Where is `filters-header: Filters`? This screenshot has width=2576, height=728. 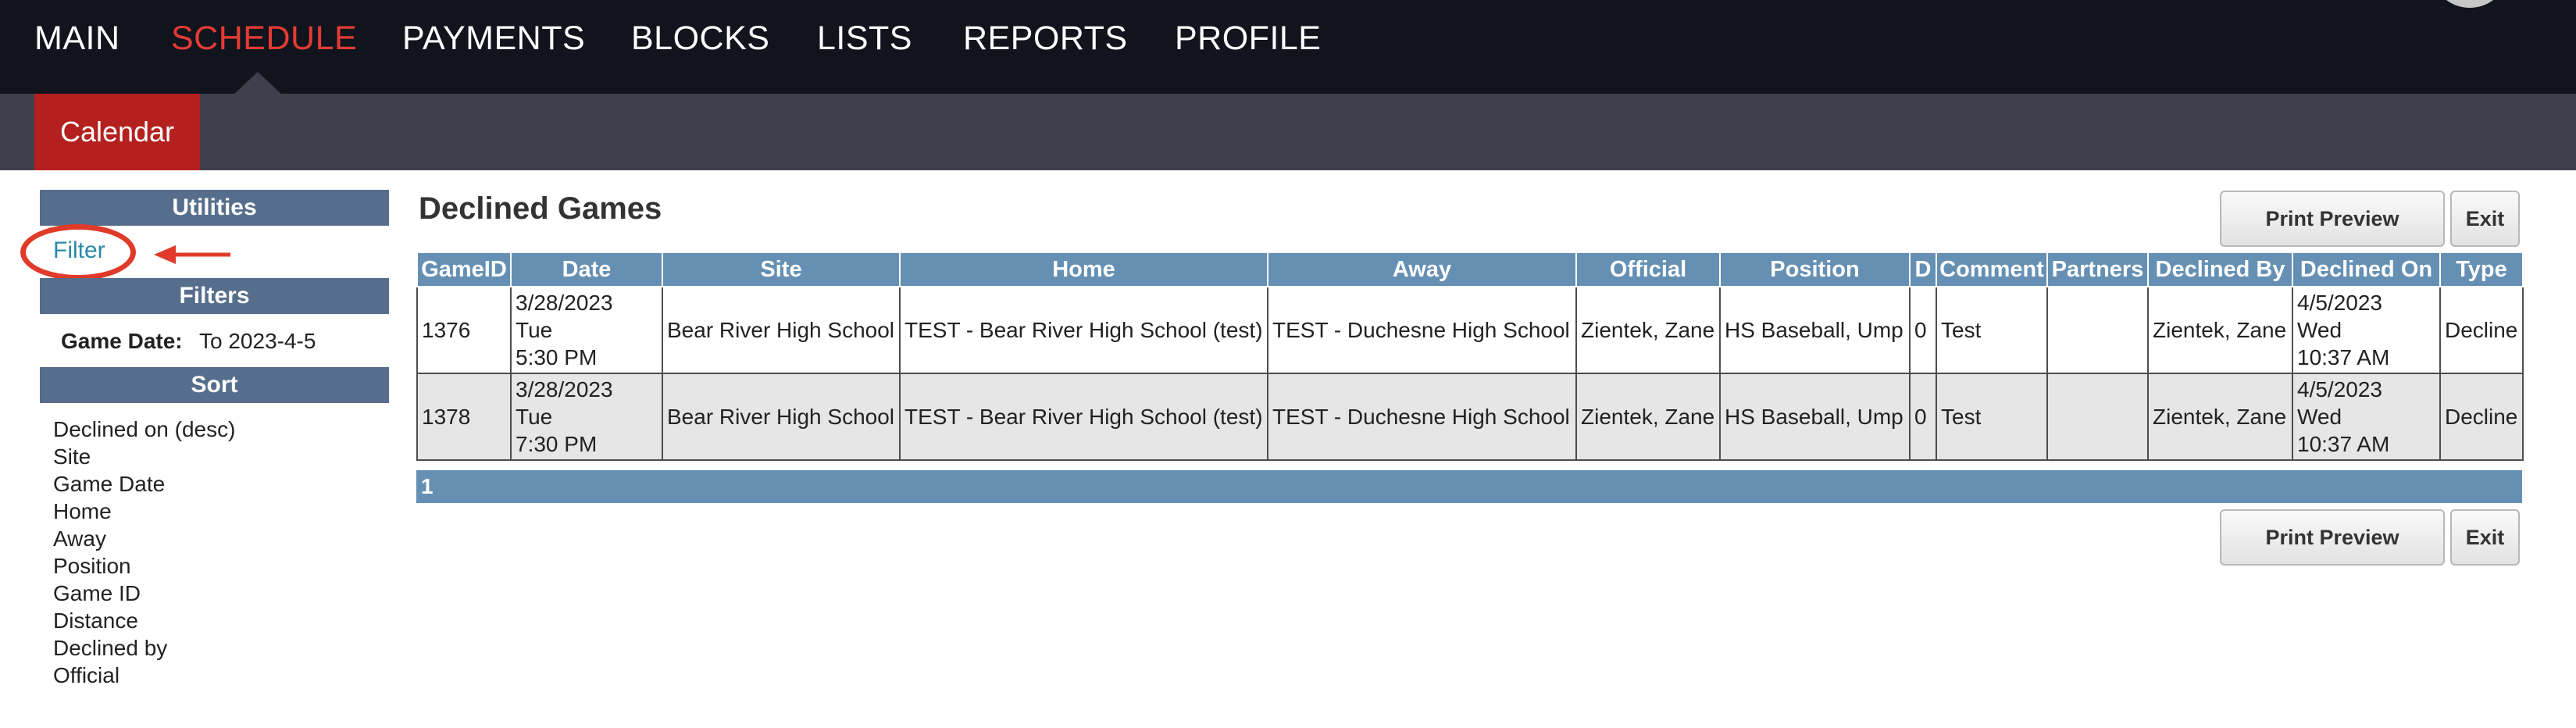 filters-header: Filters is located at coordinates (215, 296).